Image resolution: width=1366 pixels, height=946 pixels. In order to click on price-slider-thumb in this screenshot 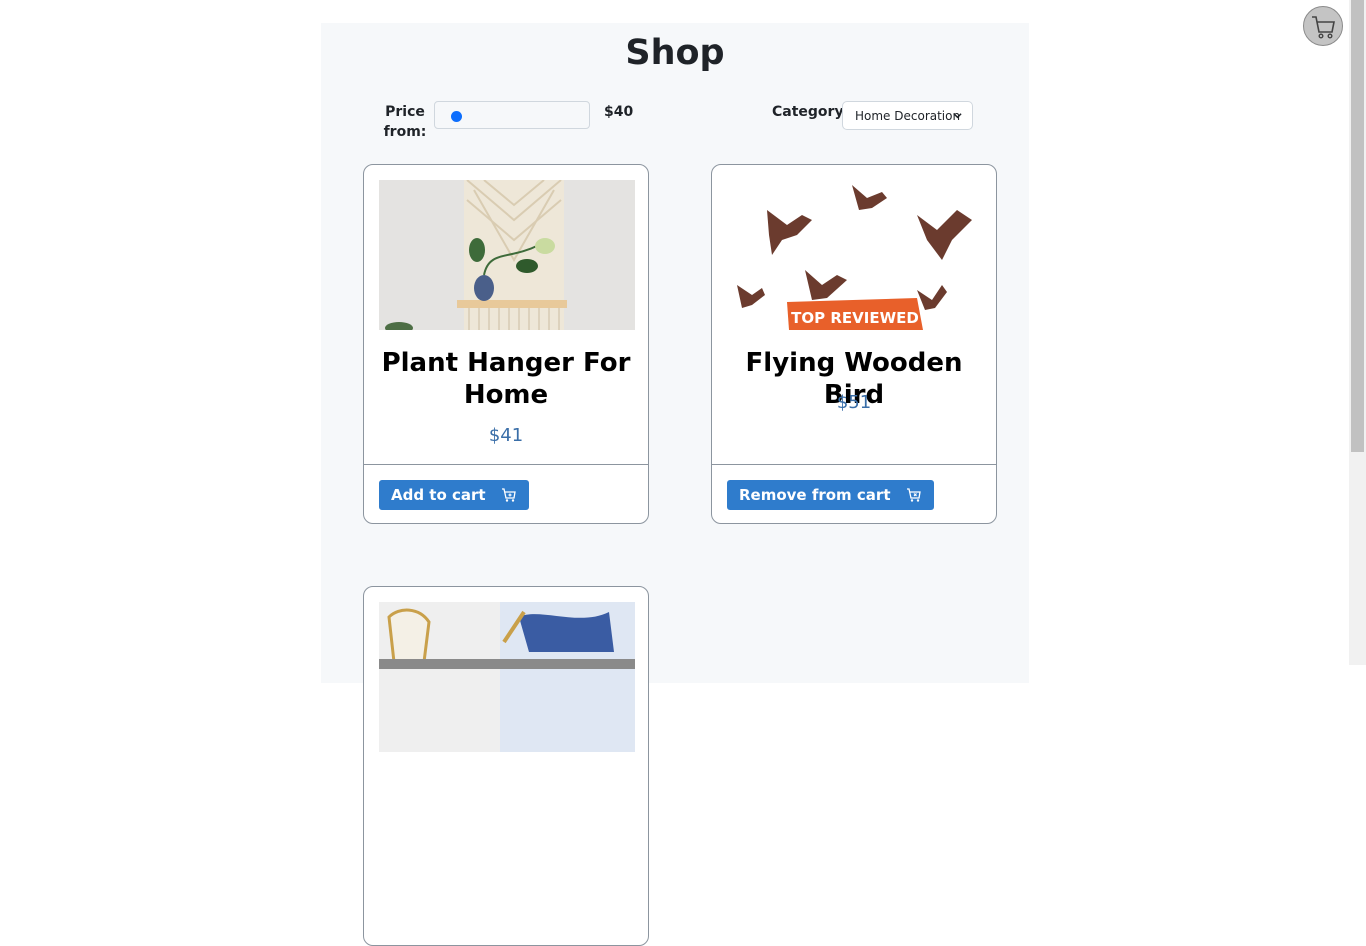, I will do `click(456, 116)`.